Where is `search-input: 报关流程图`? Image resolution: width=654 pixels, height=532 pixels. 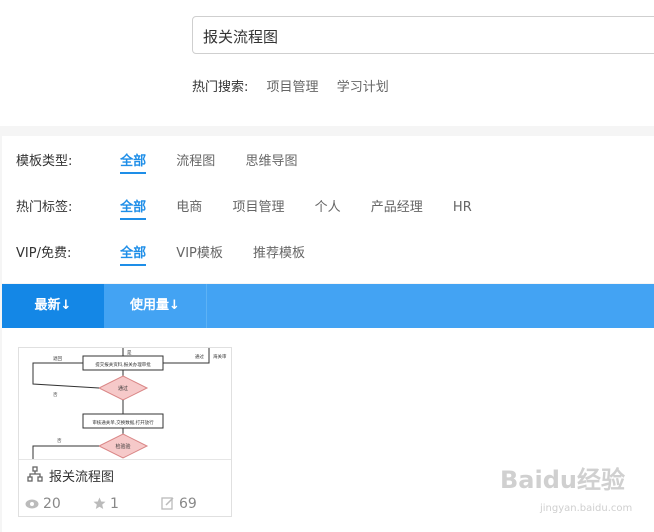 search-input: 报关流程图 is located at coordinates (423, 35).